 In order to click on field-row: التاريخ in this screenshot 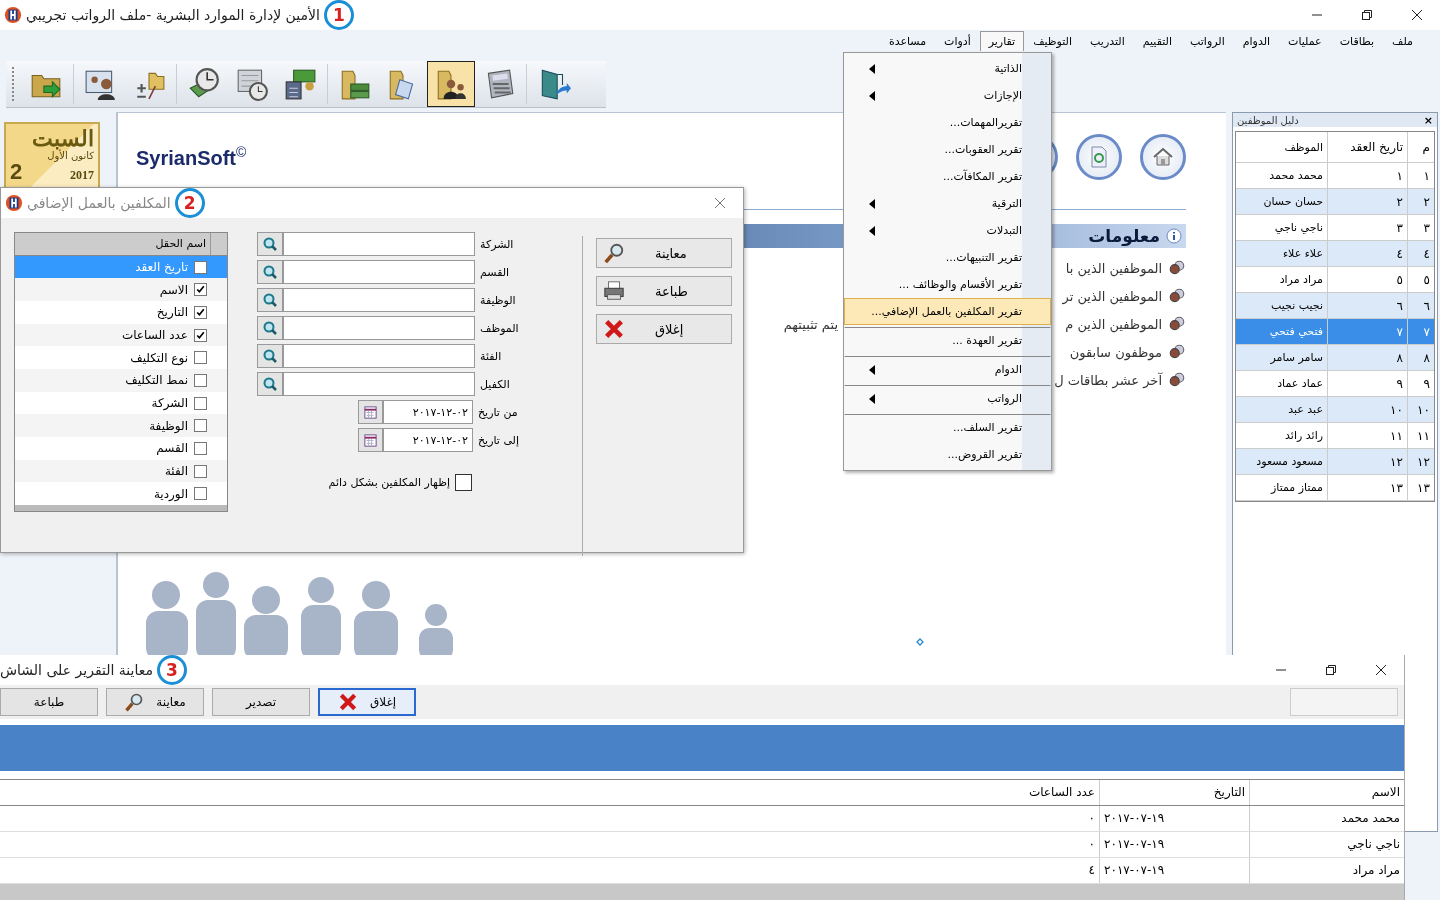, I will do `click(121, 312)`.